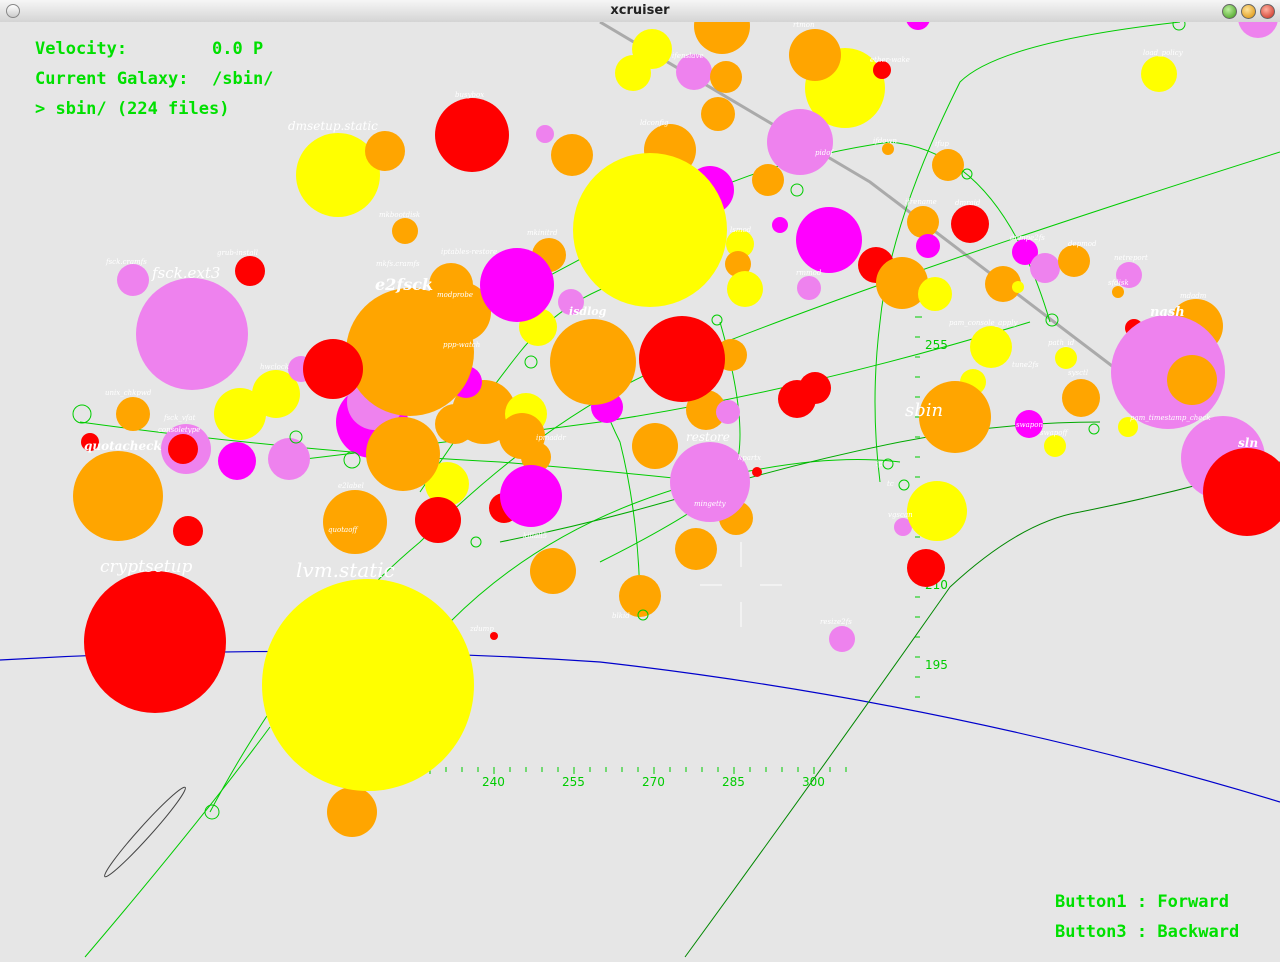 This screenshot has height=962, width=1280. Describe the element at coordinates (593, 362) in the screenshot. I see `star-isdlog` at that location.